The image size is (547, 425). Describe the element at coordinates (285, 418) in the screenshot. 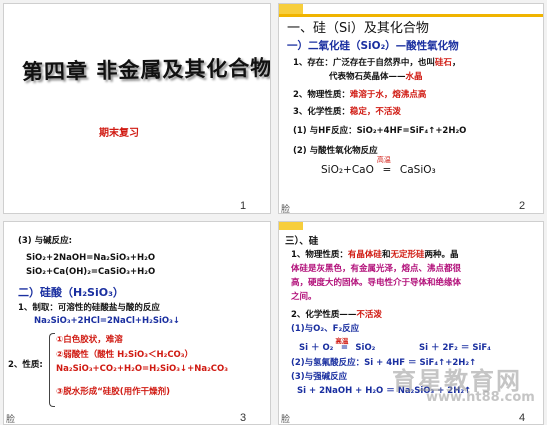

I see `slide4-notes-icon: 脸` at that location.